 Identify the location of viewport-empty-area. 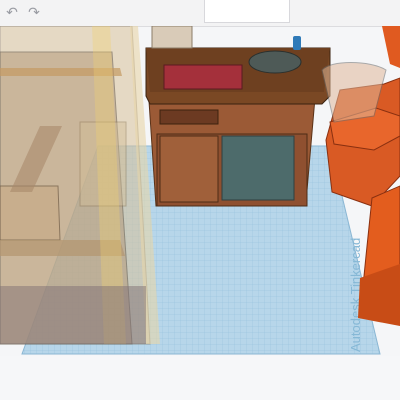
(200, 378).